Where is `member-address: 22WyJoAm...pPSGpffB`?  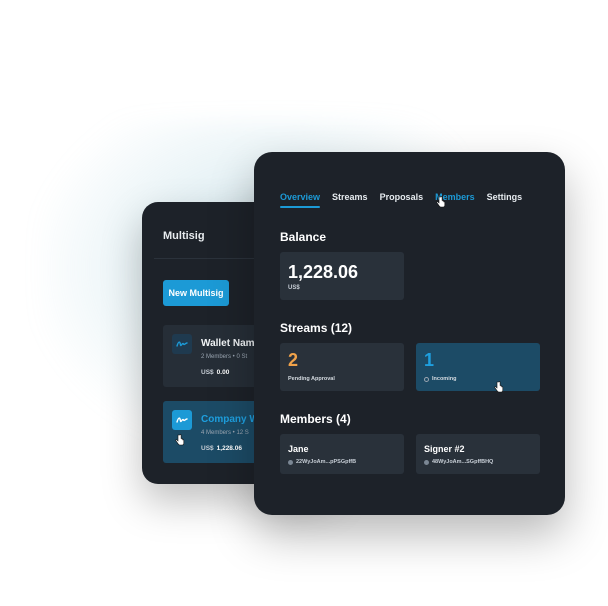 member-address: 22WyJoAm...pPSGpffB is located at coordinates (322, 462).